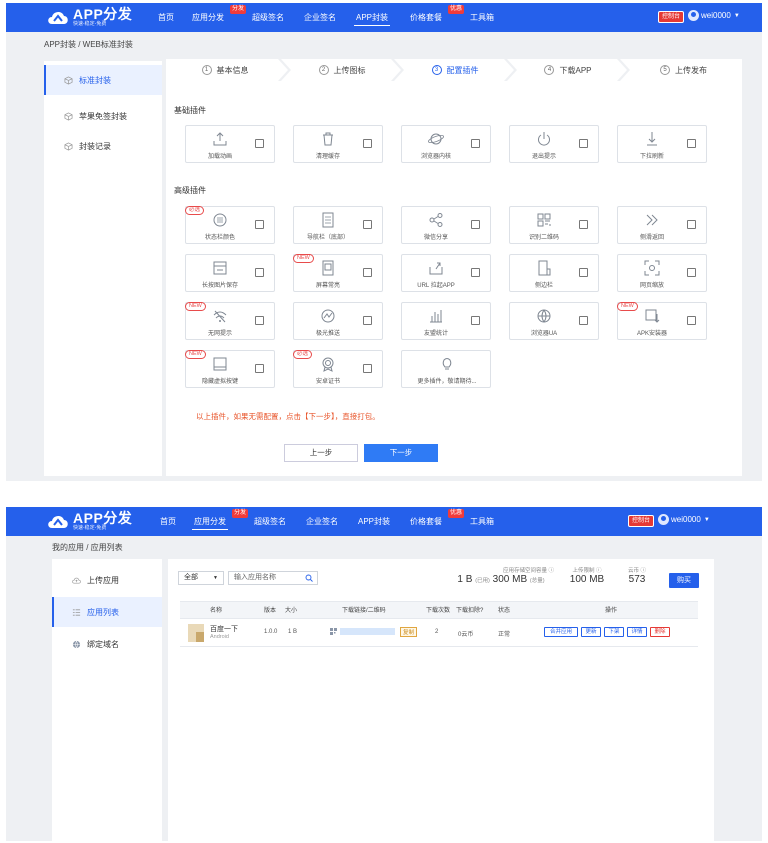  Describe the element at coordinates (662, 321) in the screenshot. I see `plugin-card-apk-installer: NEW APK安装器` at that location.